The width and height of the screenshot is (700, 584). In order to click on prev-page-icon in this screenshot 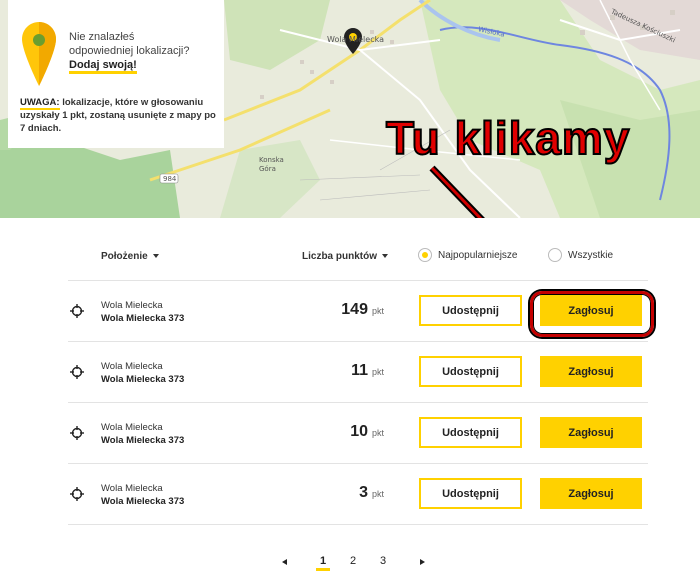, I will do `click(284, 562)`.